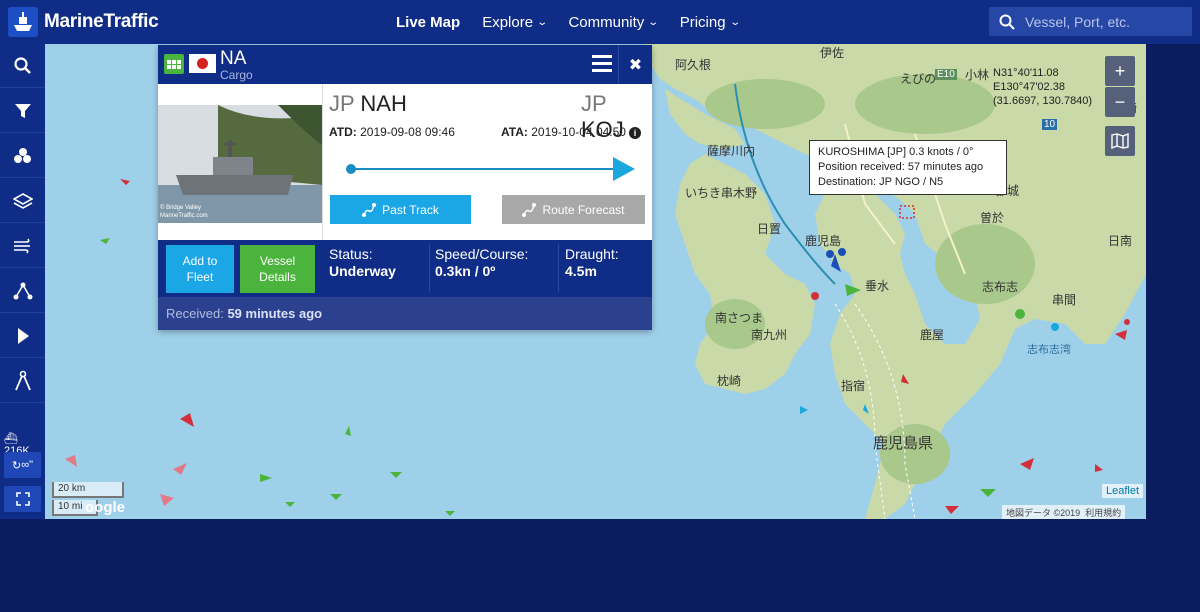 This screenshot has height=612, width=1200. Describe the element at coordinates (769, 335) in the screenshot. I see `place-label: 南九州` at that location.